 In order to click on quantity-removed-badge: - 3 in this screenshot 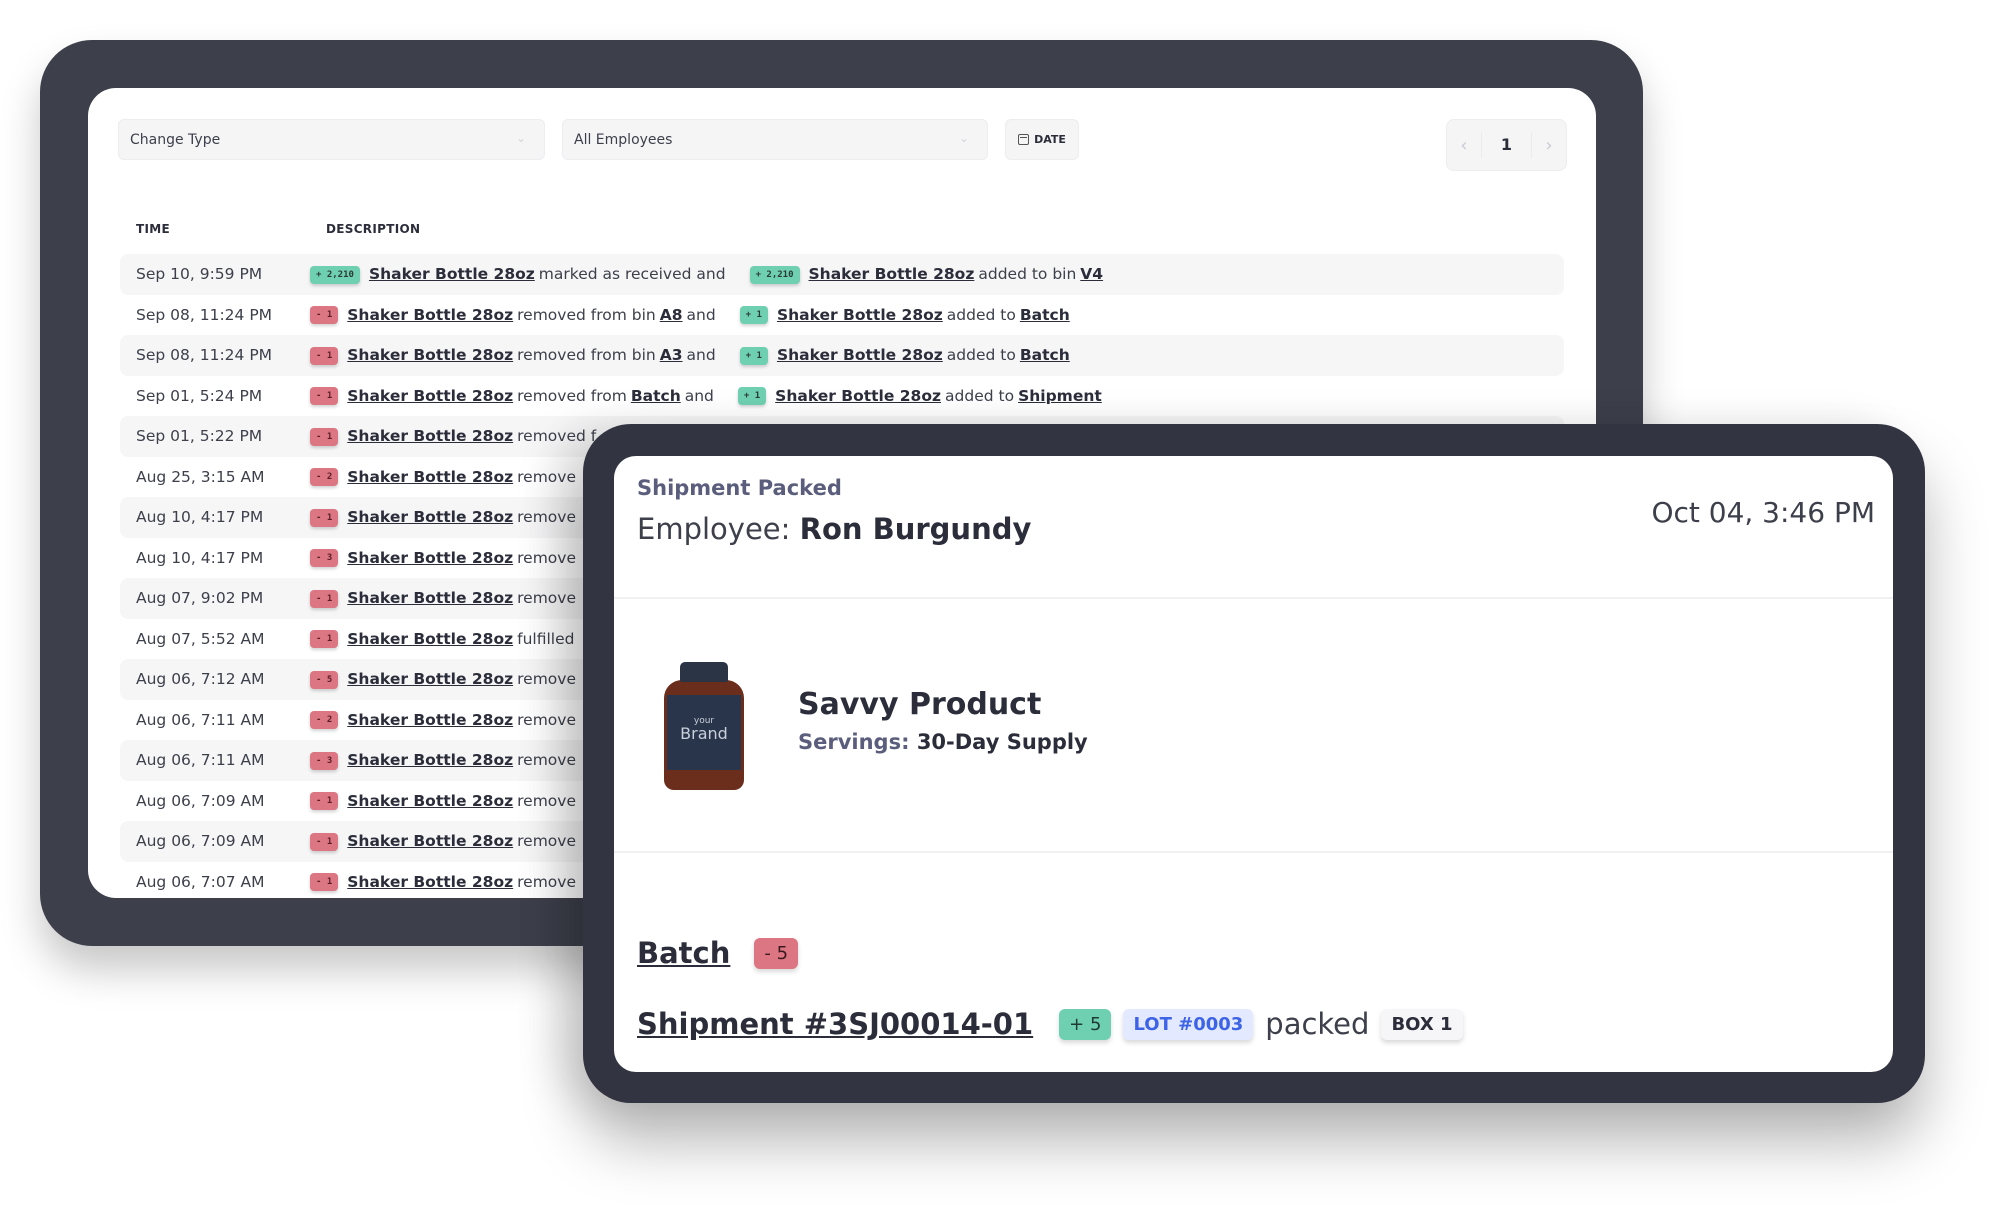, I will do `click(324, 558)`.